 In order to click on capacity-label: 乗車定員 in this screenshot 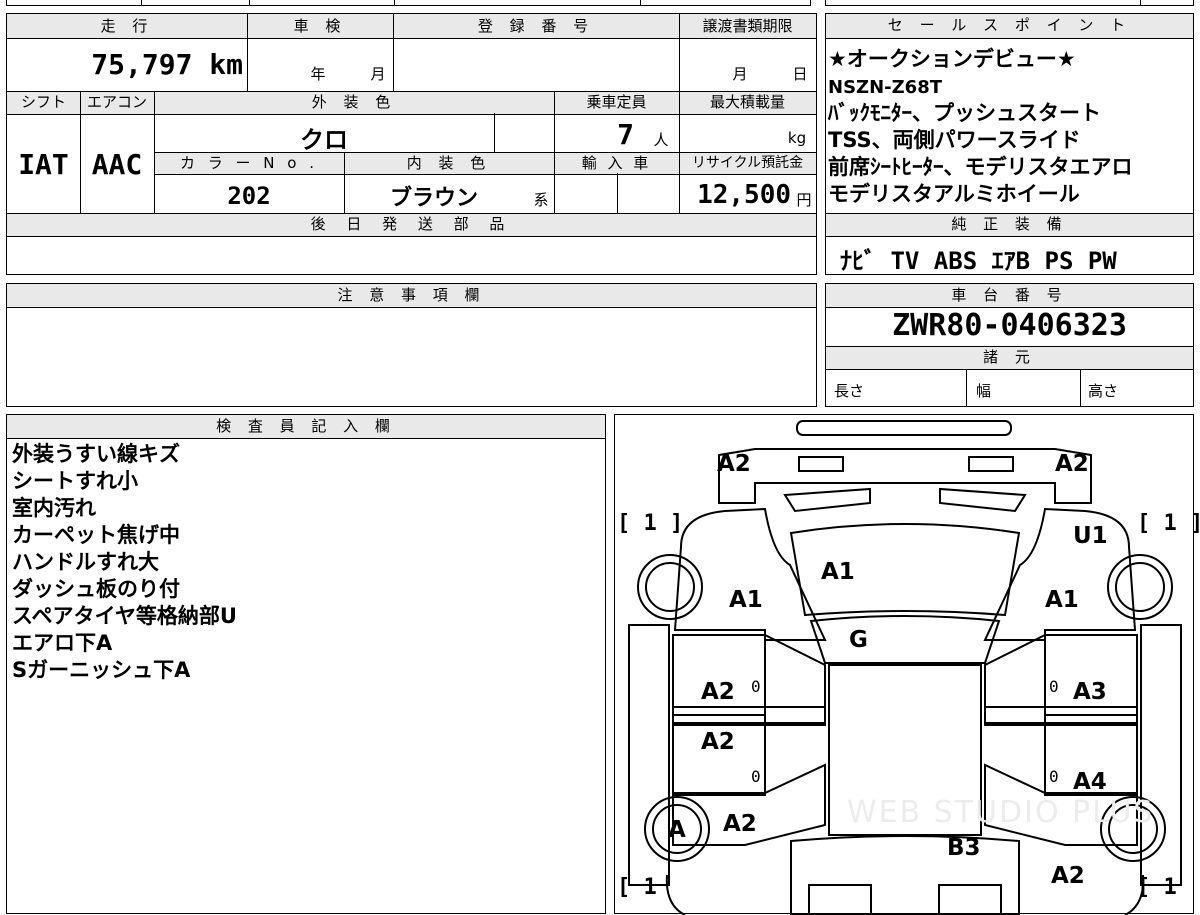, I will do `click(616, 102)`.